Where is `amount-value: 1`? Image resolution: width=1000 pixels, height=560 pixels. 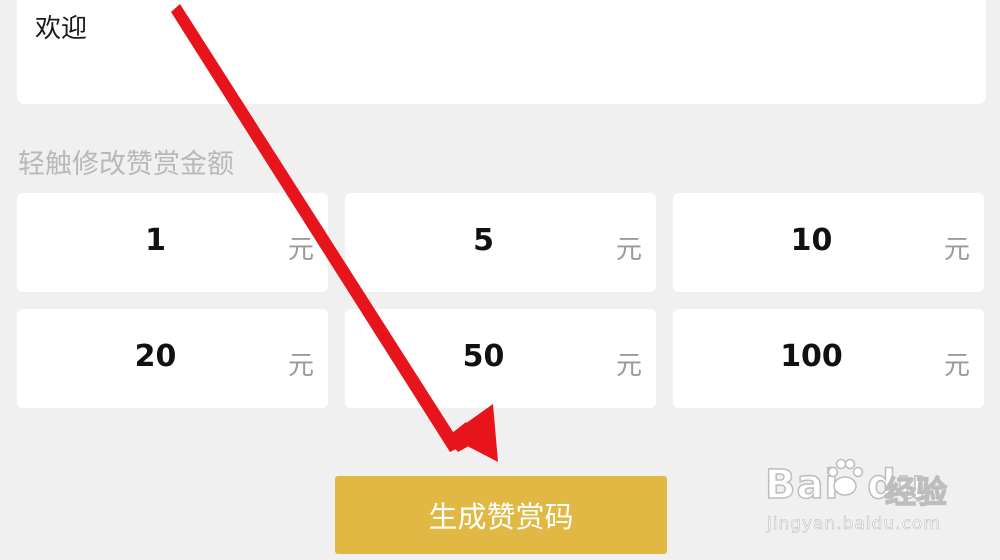 amount-value: 1 is located at coordinates (155, 240).